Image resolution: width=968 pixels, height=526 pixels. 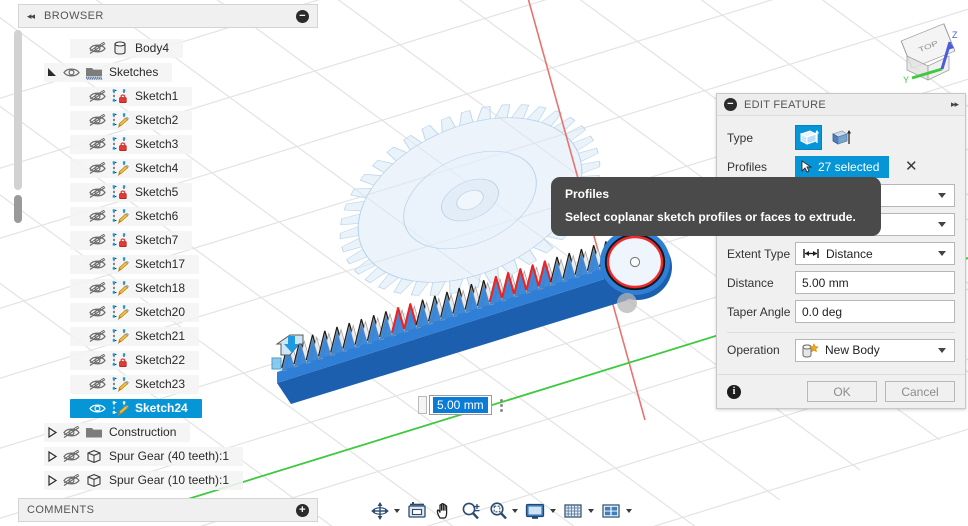 I want to click on close-x-icon: ✕, so click(x=911, y=166).